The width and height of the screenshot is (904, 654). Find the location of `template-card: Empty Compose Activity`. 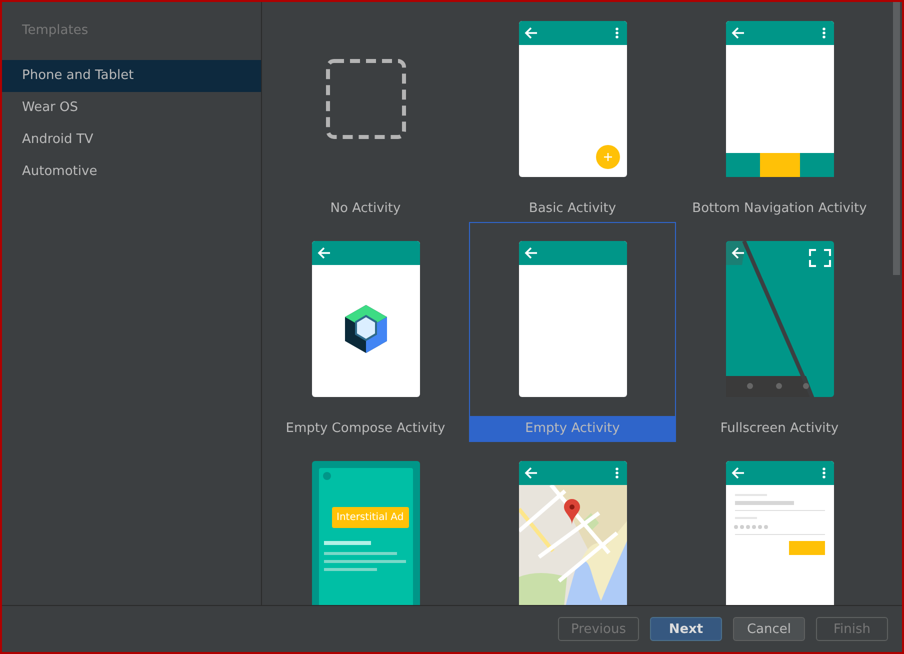

template-card: Empty Compose Activity is located at coordinates (365, 332).